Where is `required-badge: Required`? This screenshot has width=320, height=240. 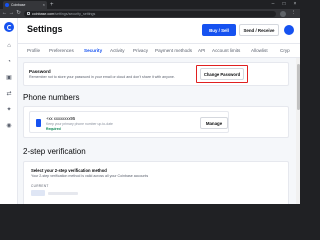
required-badge: Required is located at coordinates (53, 129).